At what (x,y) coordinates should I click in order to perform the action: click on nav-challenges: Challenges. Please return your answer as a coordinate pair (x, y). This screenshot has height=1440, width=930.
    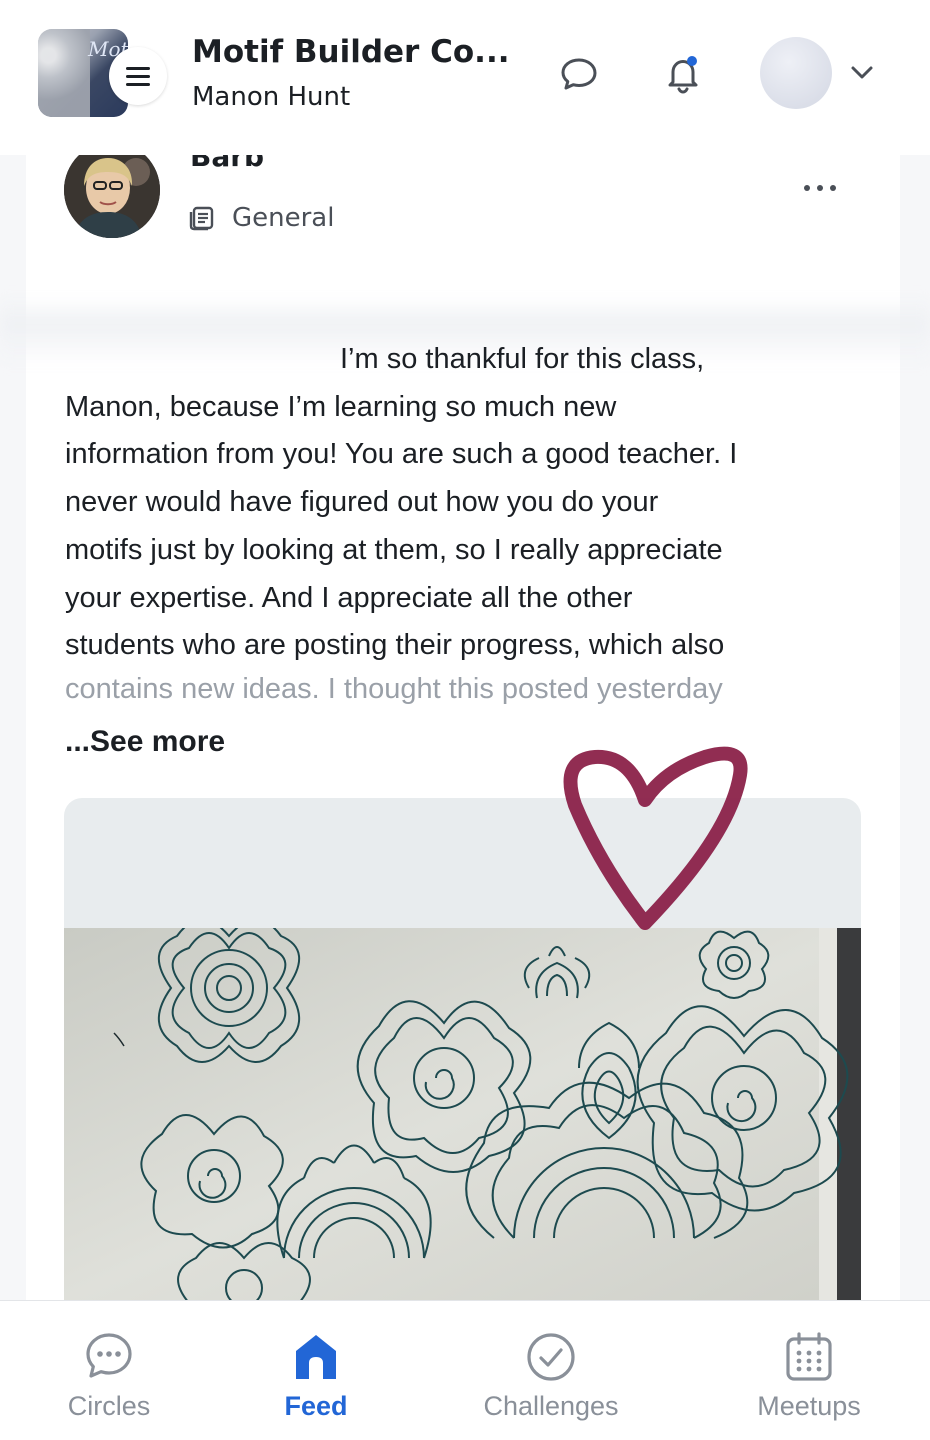
    Looking at the image, I should click on (551, 1370).